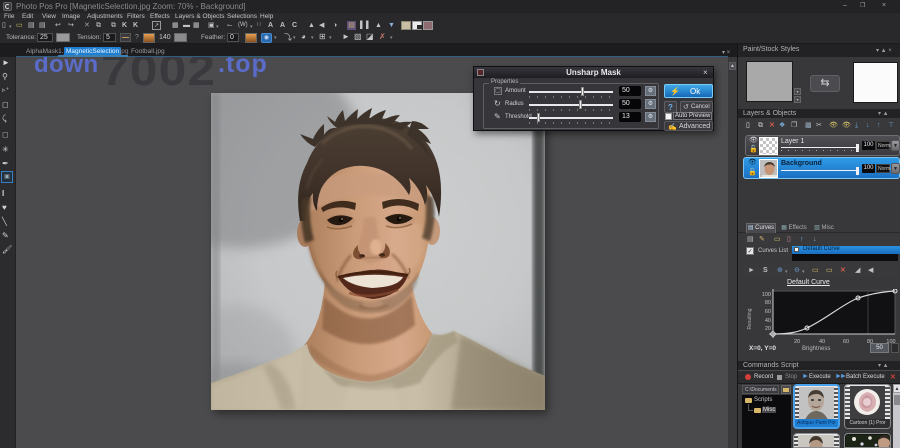  I want to click on svg-text: 80, so click(768, 303).